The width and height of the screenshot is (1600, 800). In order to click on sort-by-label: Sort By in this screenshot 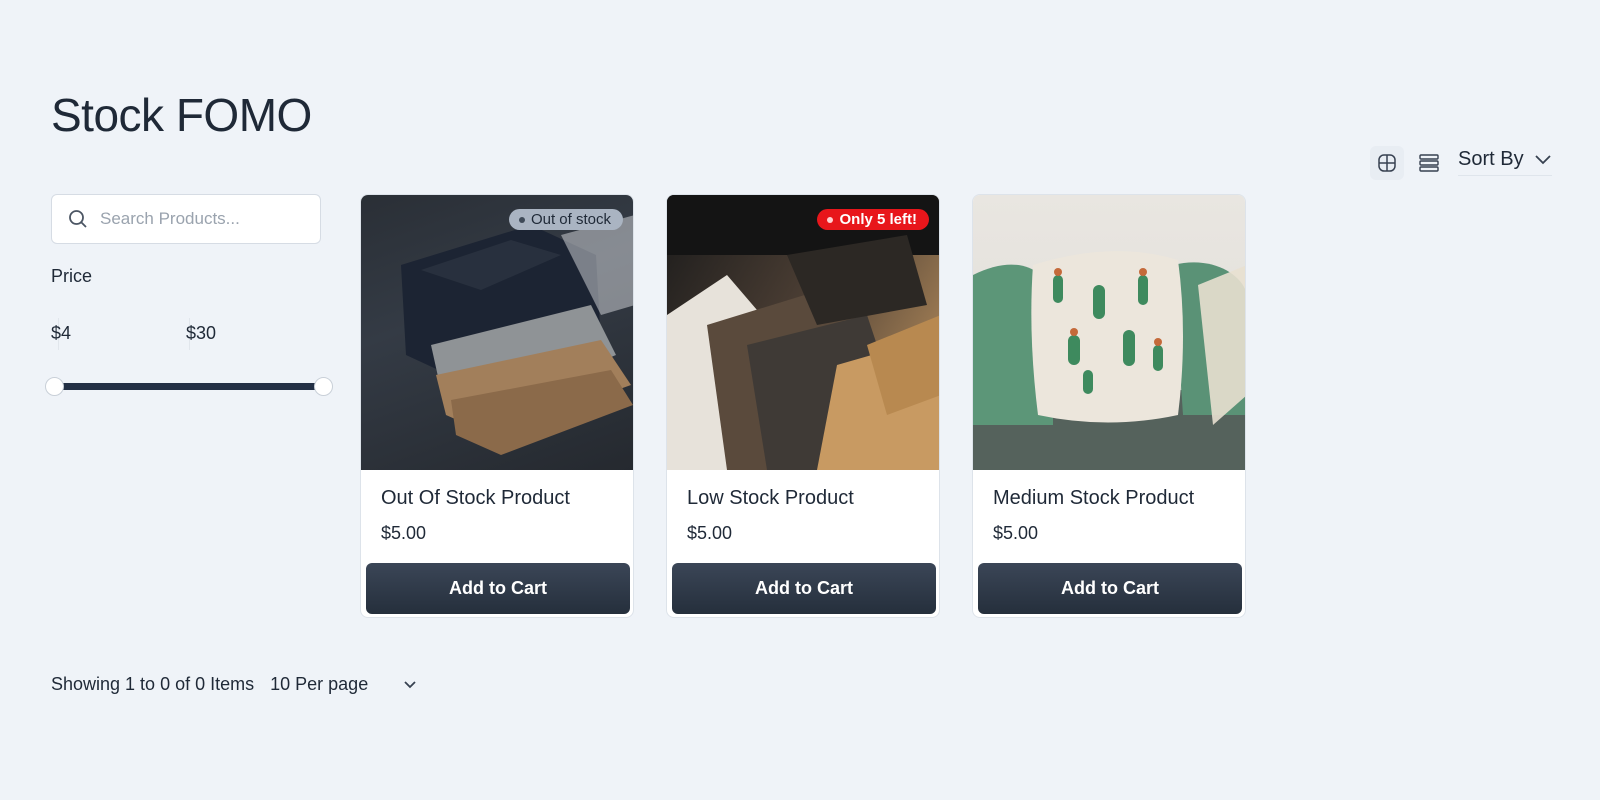, I will do `click(1491, 159)`.